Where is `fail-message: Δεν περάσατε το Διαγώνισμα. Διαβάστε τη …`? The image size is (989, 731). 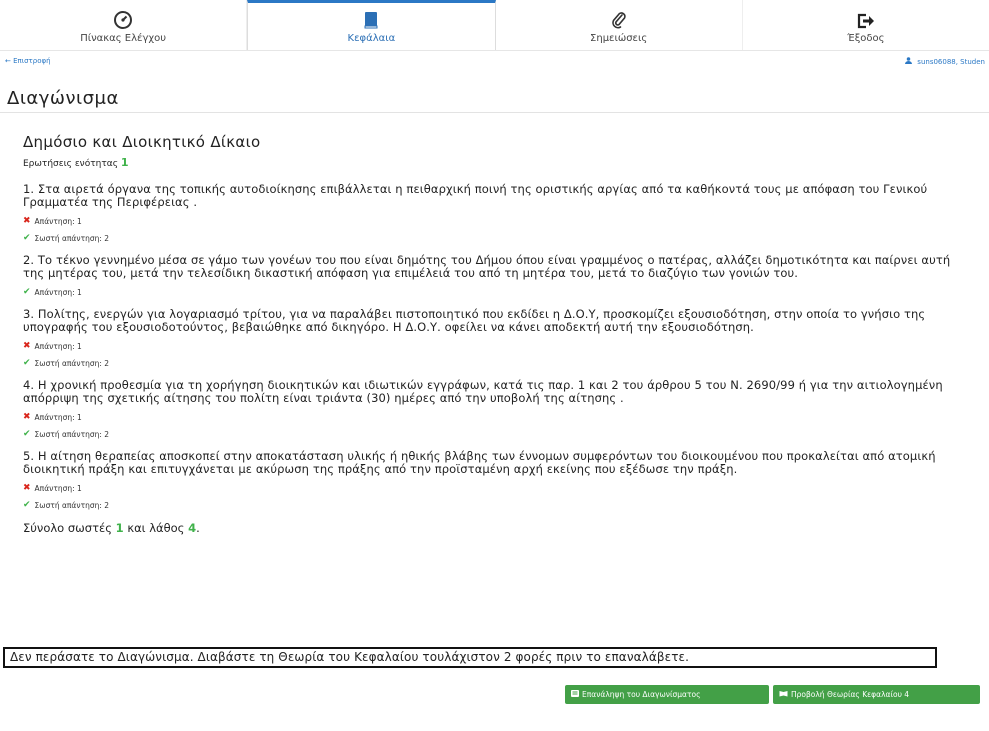 fail-message: Δεν περάσατε το Διαγώνισμα. Διαβάστε τη … is located at coordinates (470, 657).